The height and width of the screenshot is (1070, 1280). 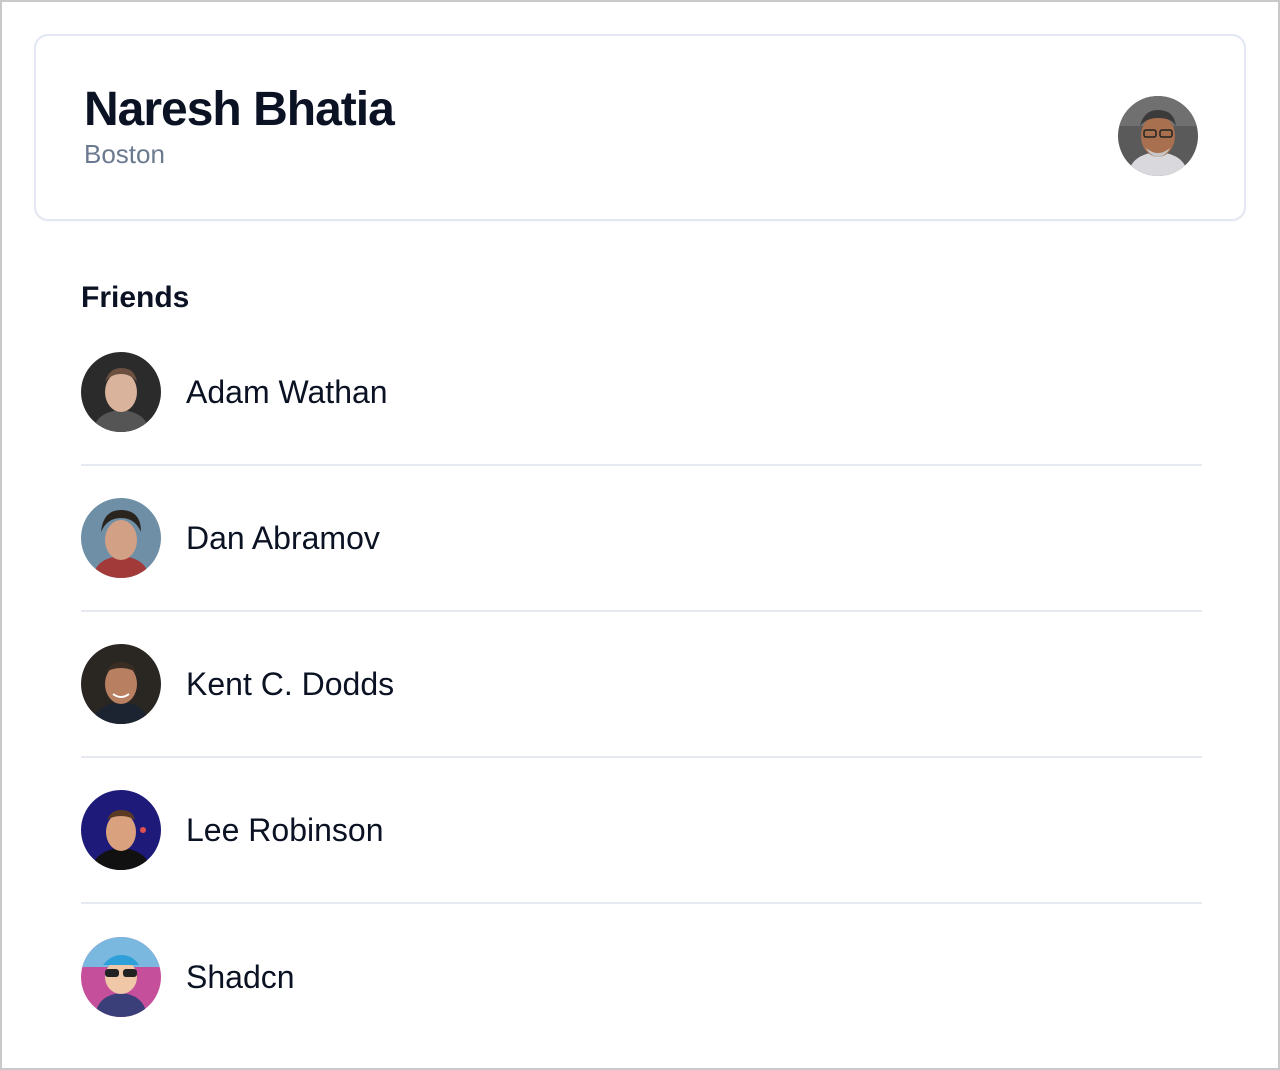 I want to click on friend-name: Shadcn, so click(x=240, y=977).